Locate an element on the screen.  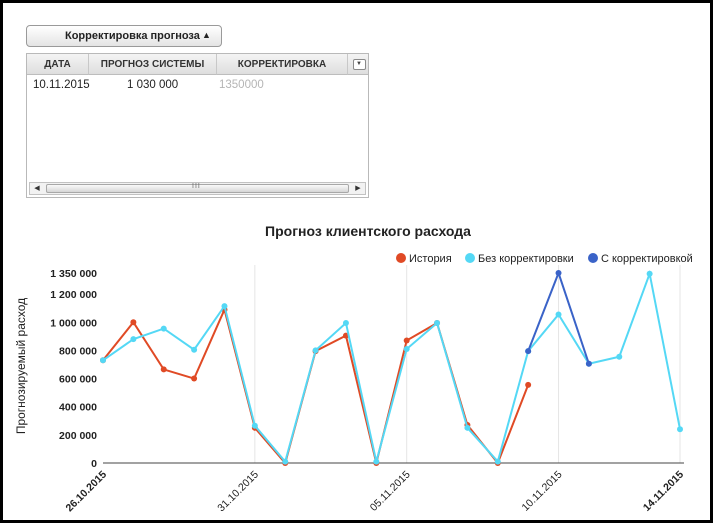
x-tick-label: 14.11.2015 is located at coordinates (663, 491).